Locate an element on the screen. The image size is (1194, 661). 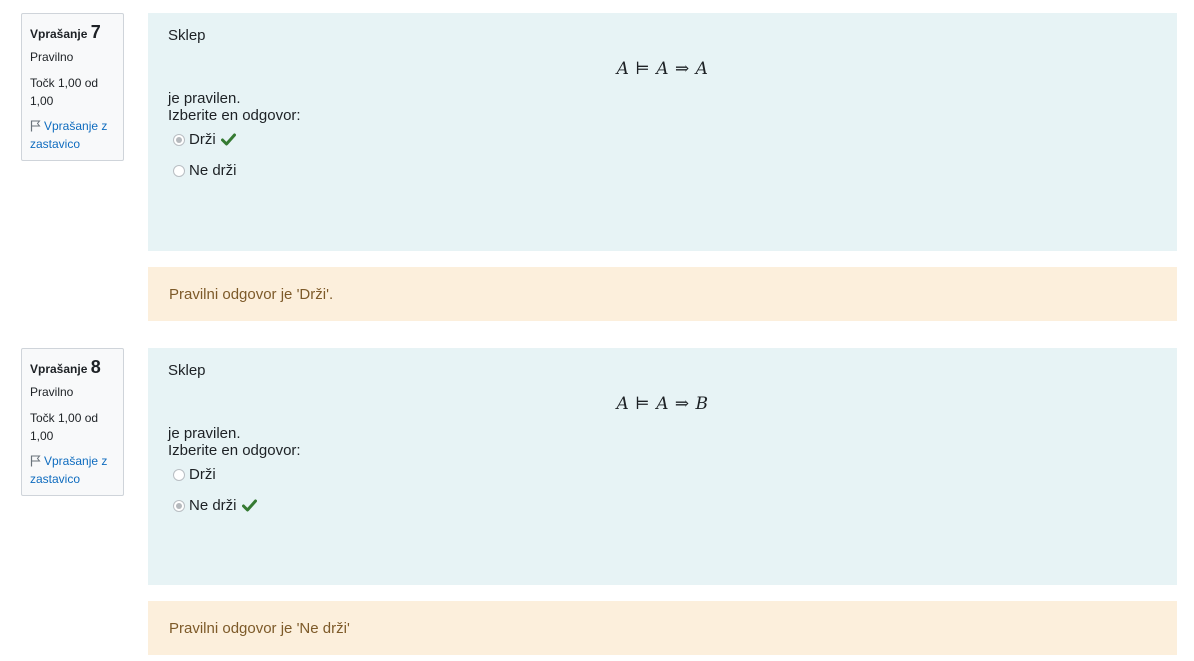
feedback-text: Pravilni odgovor je 'Ne drži' is located at coordinates (259, 628).